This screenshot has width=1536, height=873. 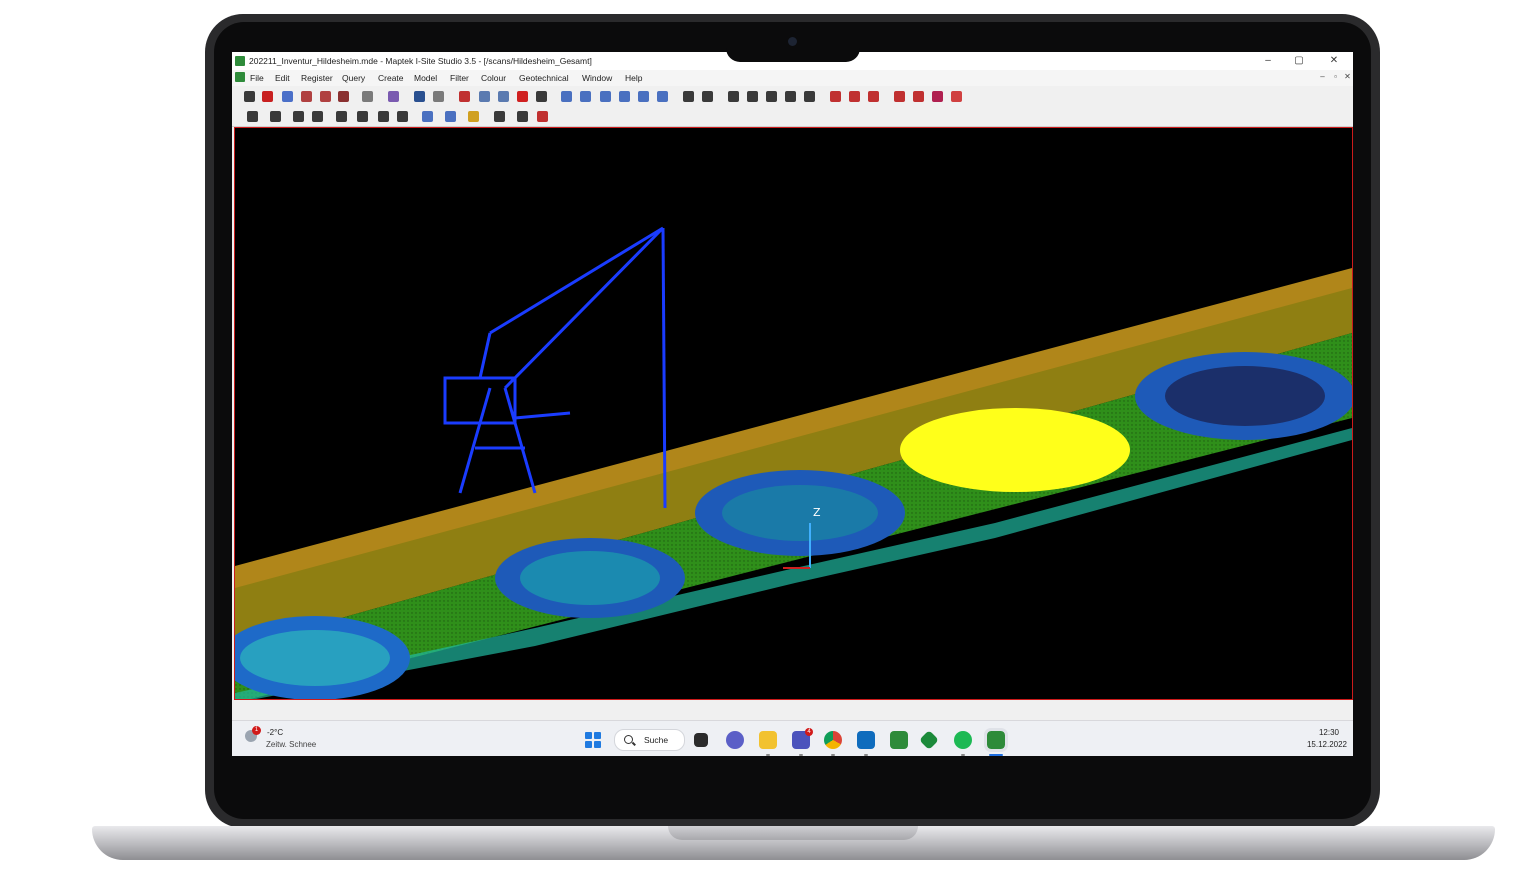 What do you see at coordinates (605, 96) in the screenshot?
I see `decimate-icon` at bounding box center [605, 96].